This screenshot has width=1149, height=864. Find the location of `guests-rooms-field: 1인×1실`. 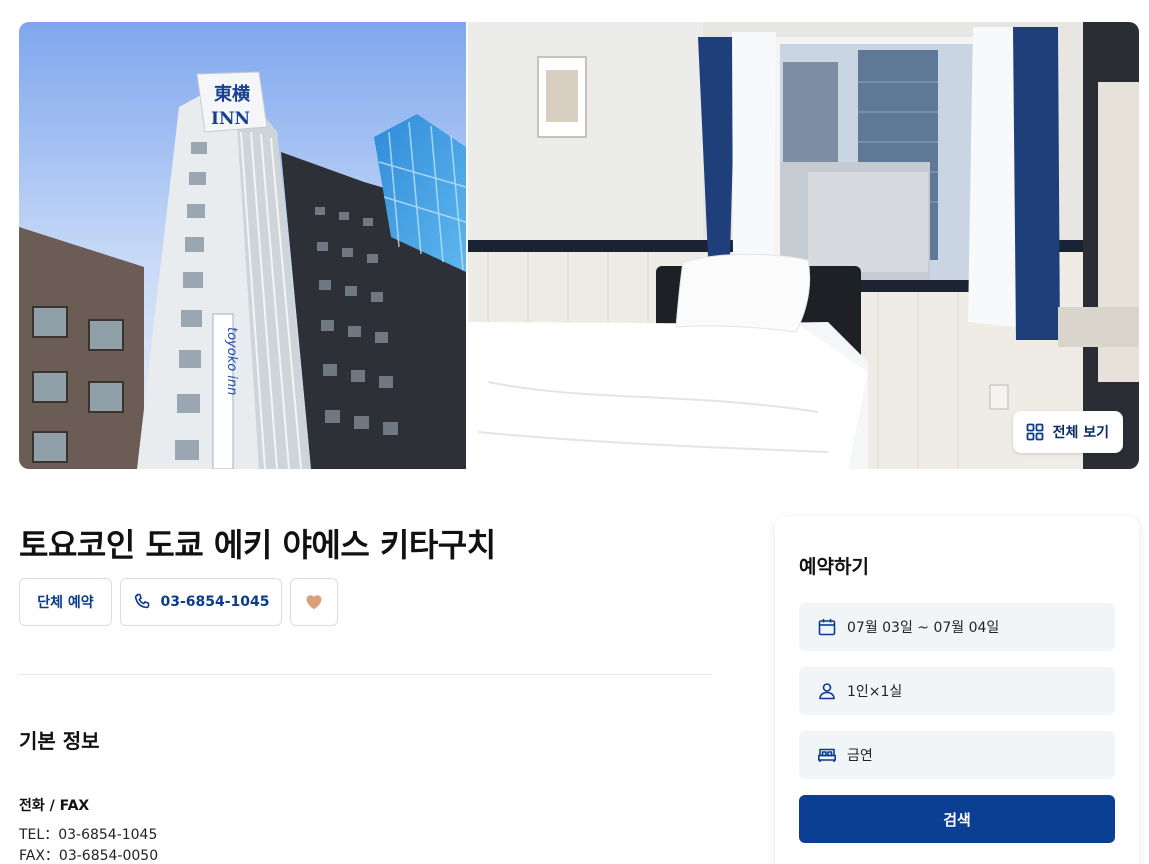

guests-rooms-field: 1인×1실 is located at coordinates (957, 691).